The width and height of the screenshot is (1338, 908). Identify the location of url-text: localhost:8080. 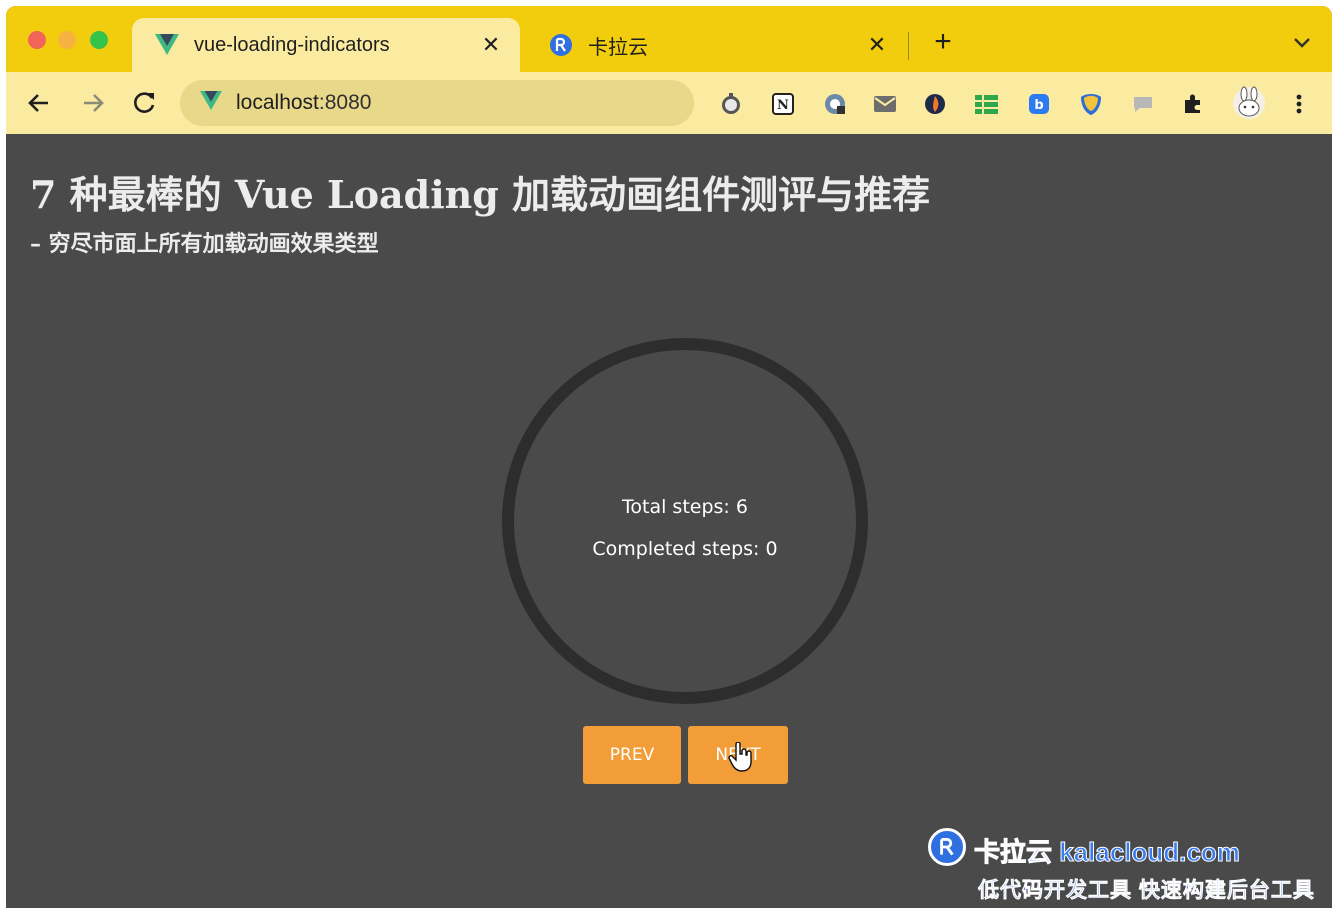
(303, 103).